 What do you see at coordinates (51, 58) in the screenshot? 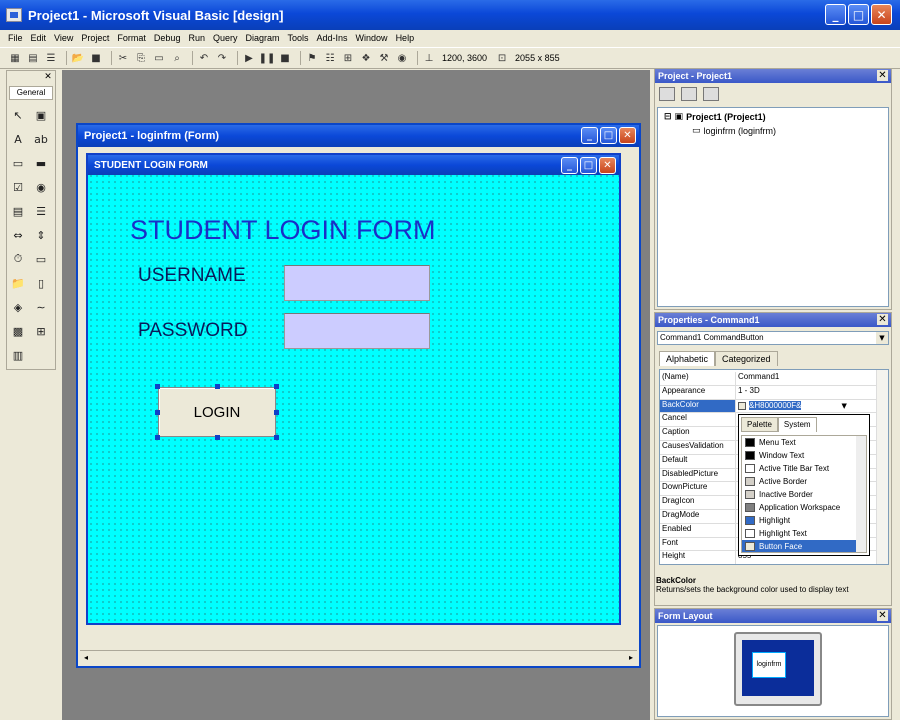
I see `menu-editor-icon: ☰` at bounding box center [51, 58].